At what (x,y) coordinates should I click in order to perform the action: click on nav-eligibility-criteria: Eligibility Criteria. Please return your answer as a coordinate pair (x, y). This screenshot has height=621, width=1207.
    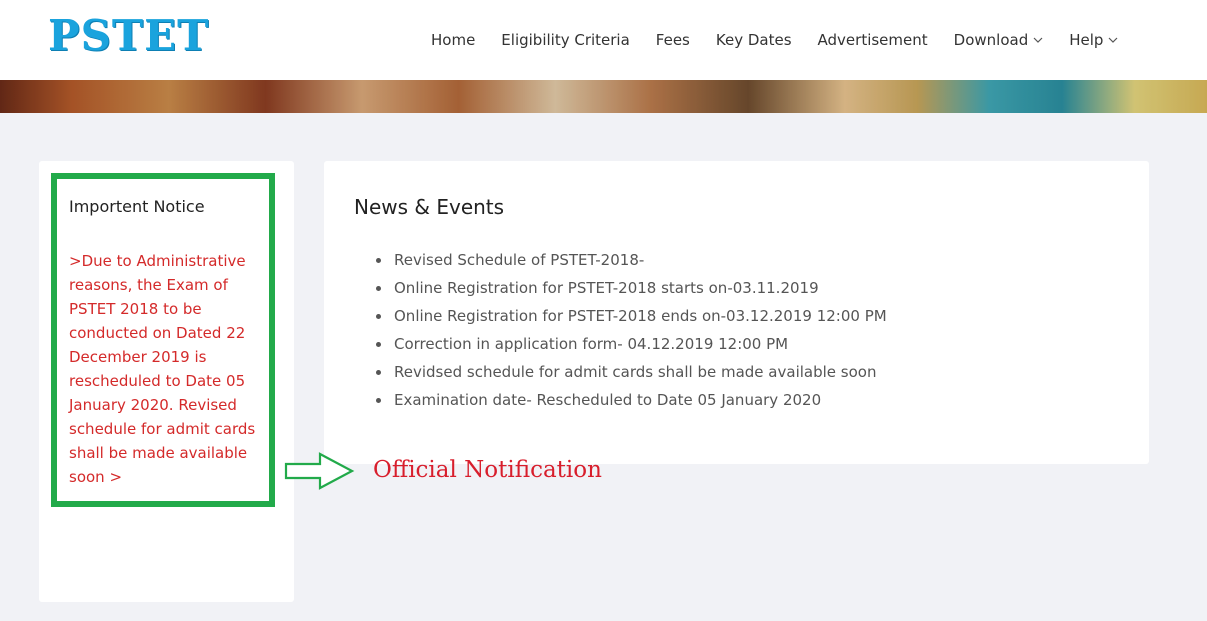
    Looking at the image, I should click on (565, 40).